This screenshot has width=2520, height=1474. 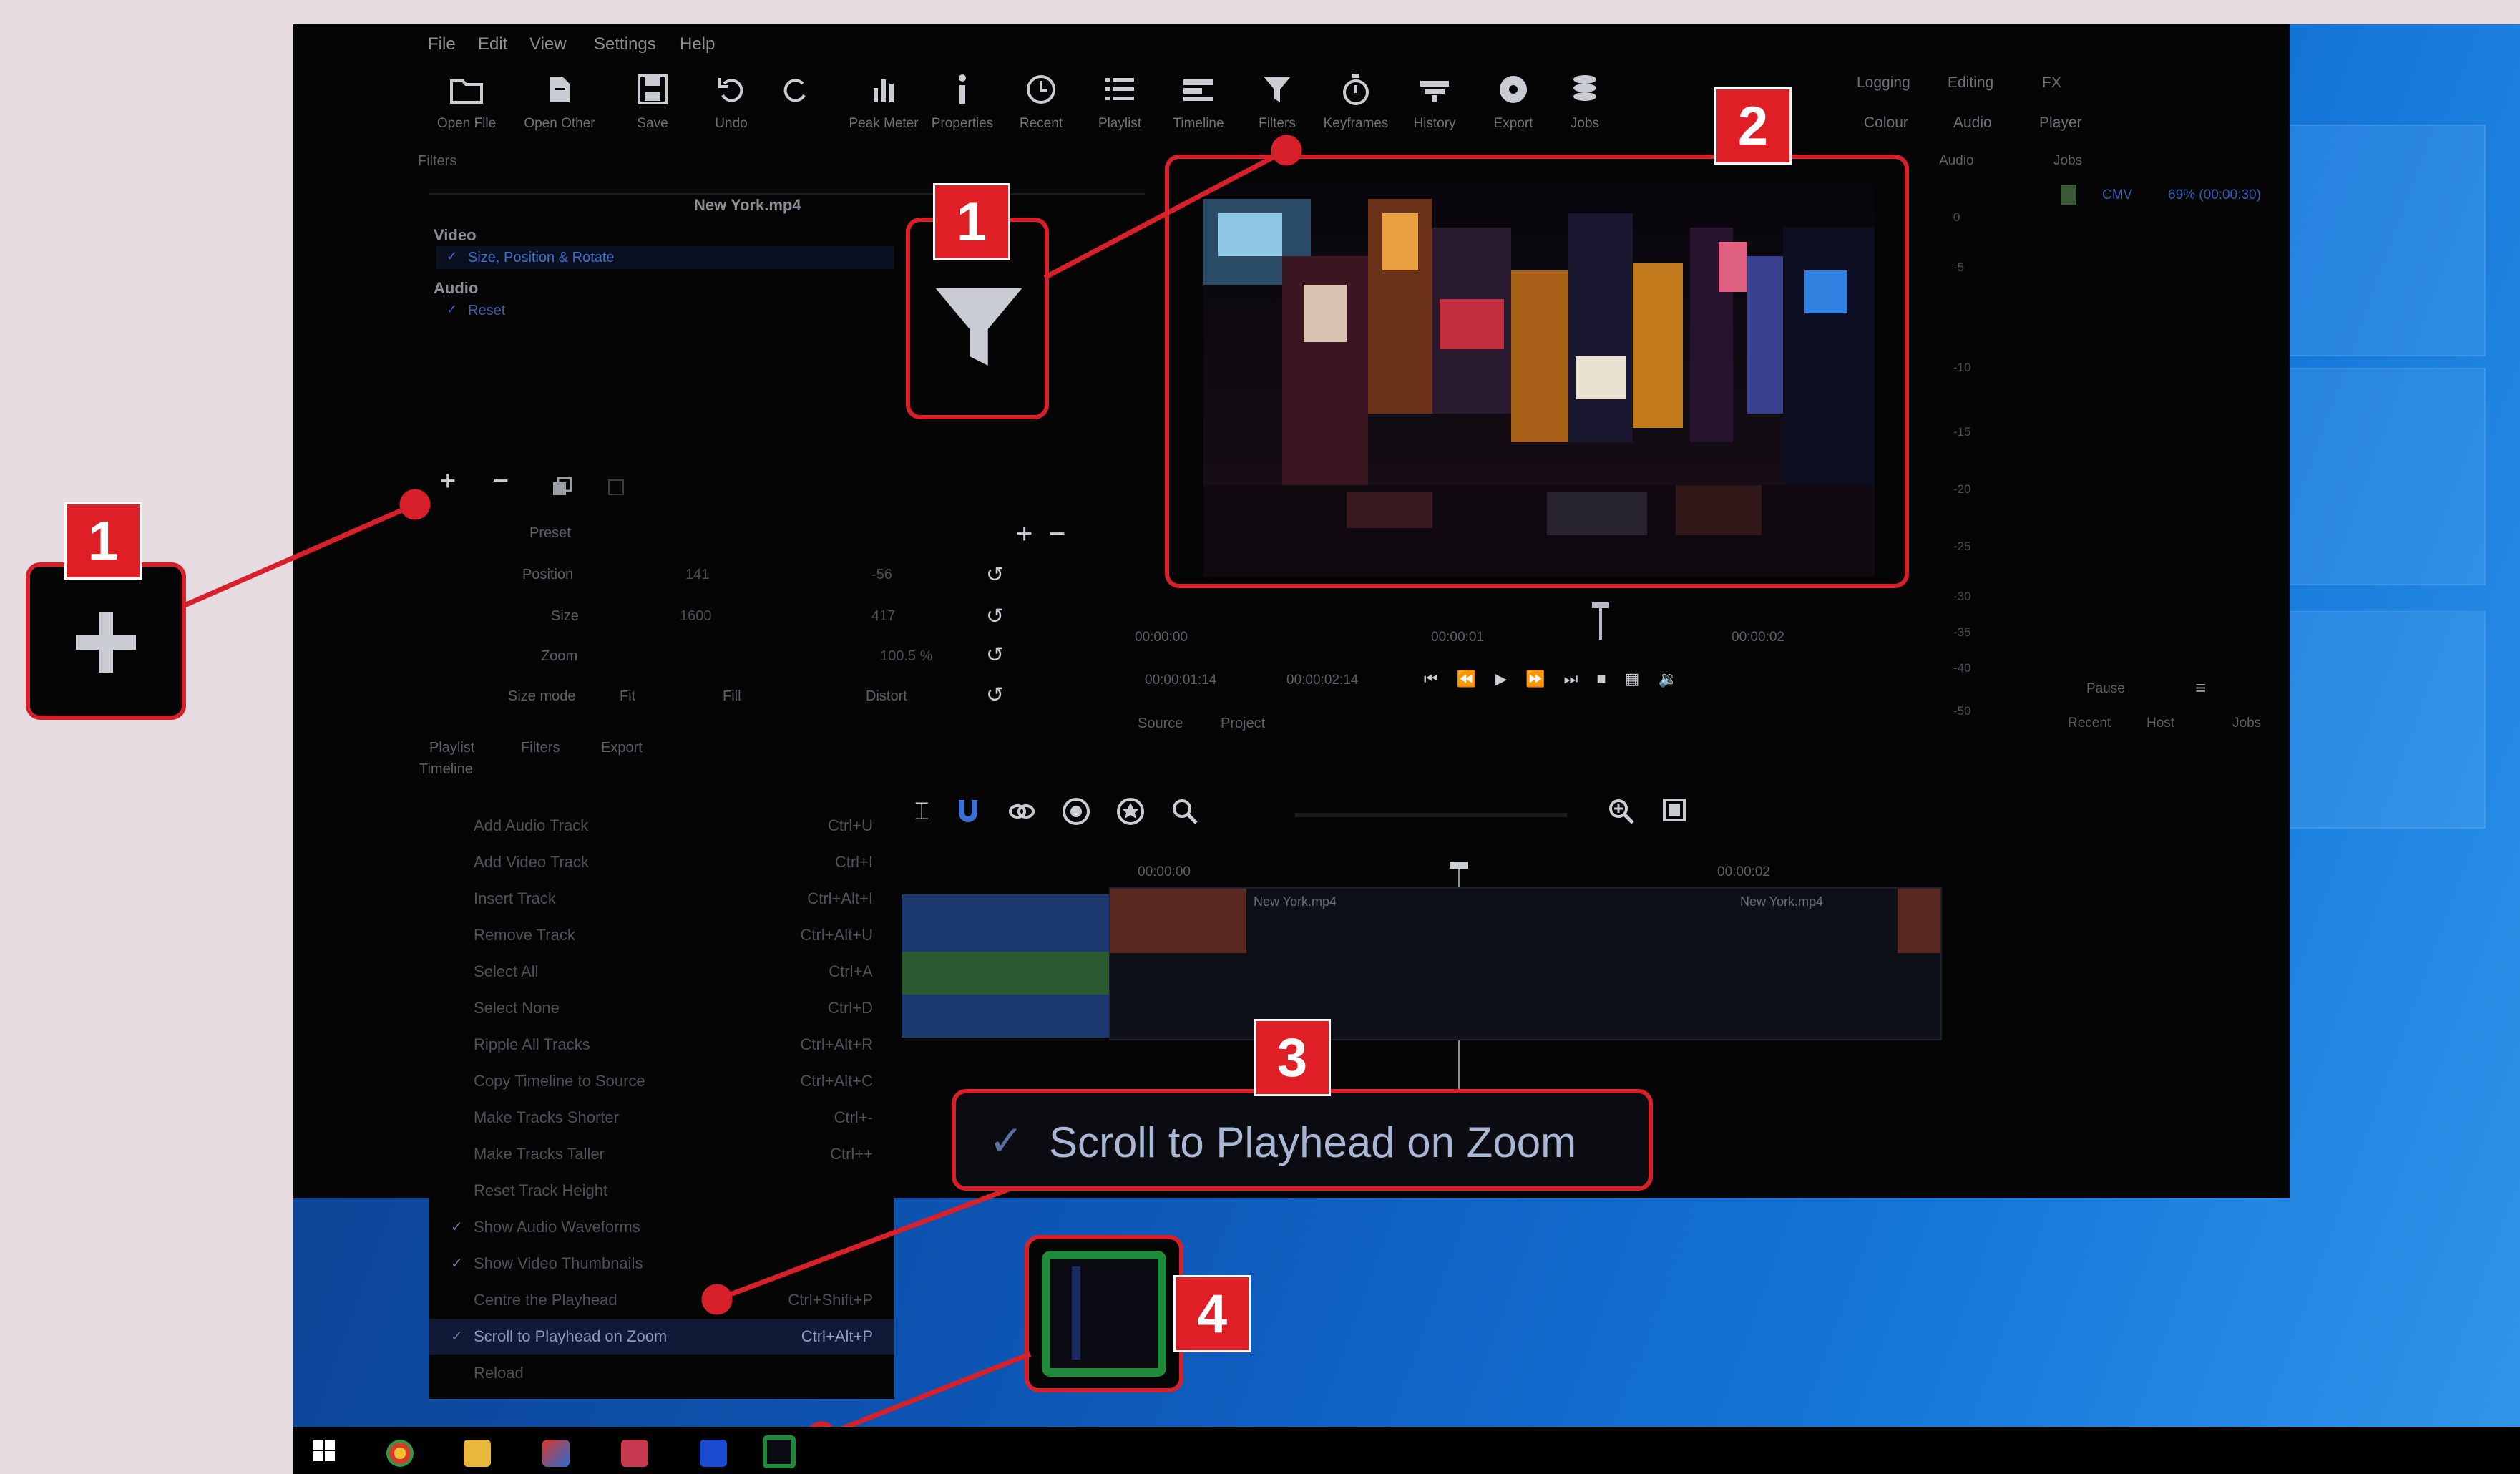 What do you see at coordinates (616, 487) in the screenshot?
I see `paste-filter-button` at bounding box center [616, 487].